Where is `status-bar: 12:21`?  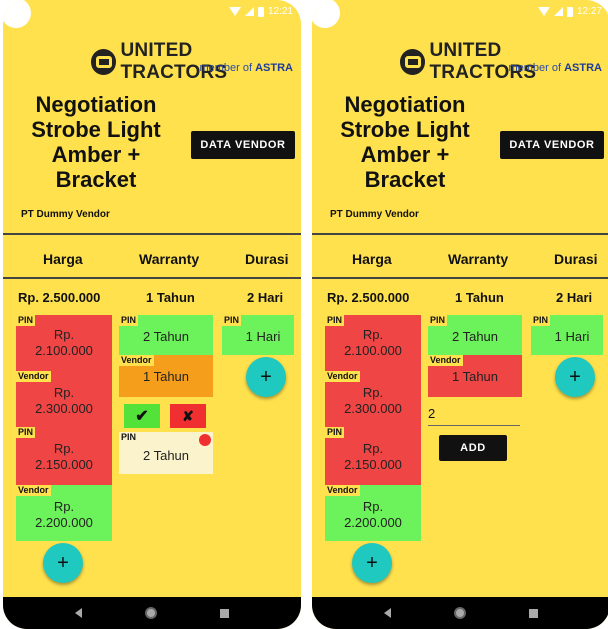
status-bar: 12:21 is located at coordinates (152, 14).